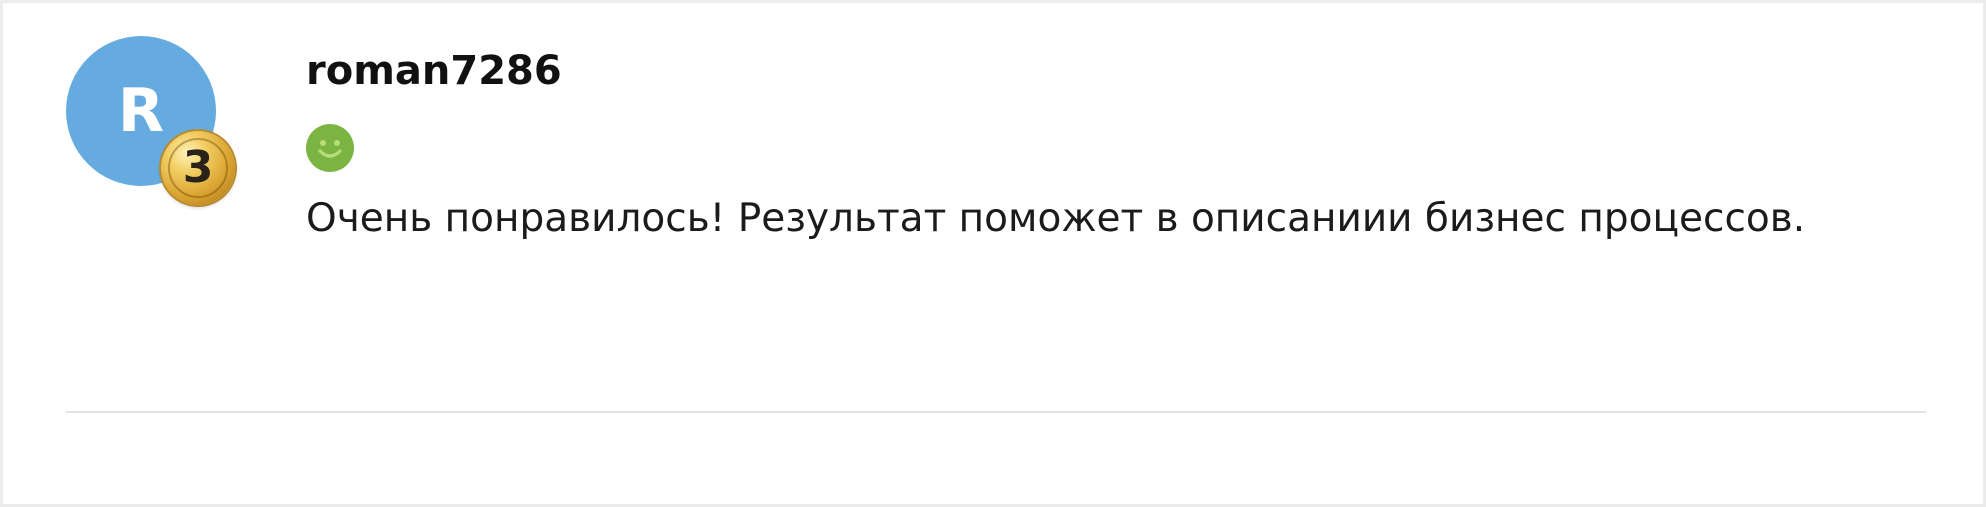 Image resolution: width=1986 pixels, height=507 pixels. I want to click on level-badge: 3, so click(198, 168).